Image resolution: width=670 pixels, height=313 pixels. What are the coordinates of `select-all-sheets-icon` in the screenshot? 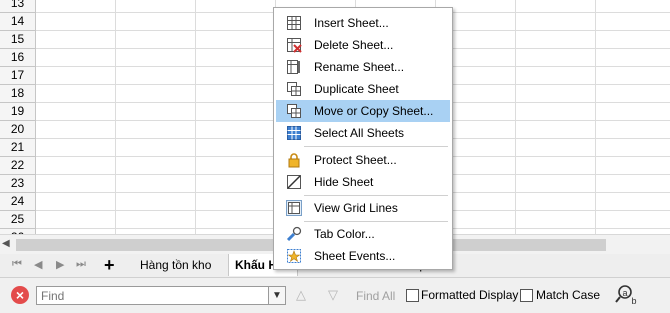 It's located at (294, 133).